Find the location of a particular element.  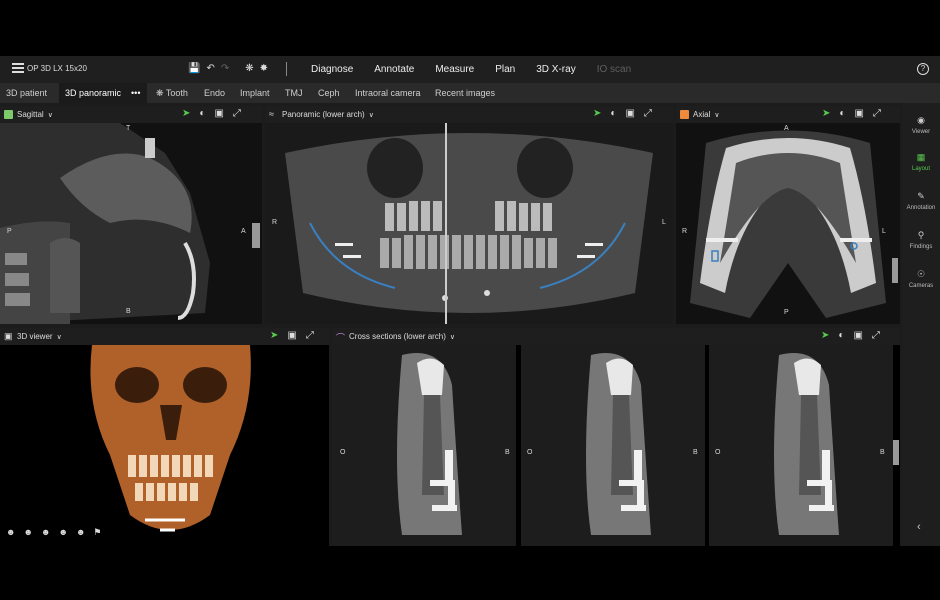

cross-section-1-left-label: O is located at coordinates (343, 452).